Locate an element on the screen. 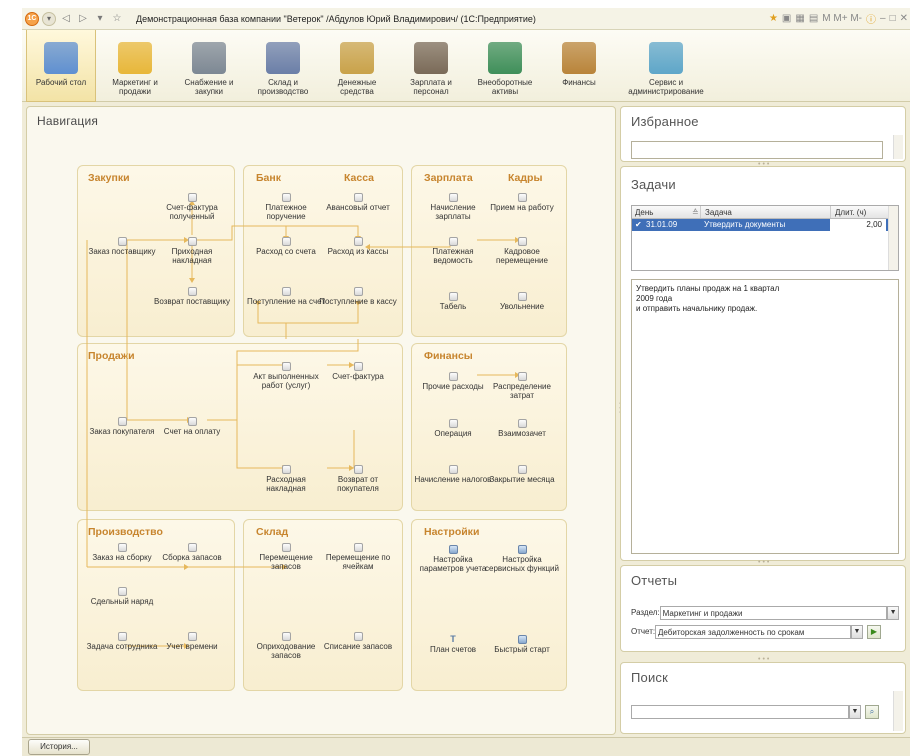 The height and width of the screenshot is (756, 910). section-assets: Внеоборотные активы is located at coordinates (505, 66).